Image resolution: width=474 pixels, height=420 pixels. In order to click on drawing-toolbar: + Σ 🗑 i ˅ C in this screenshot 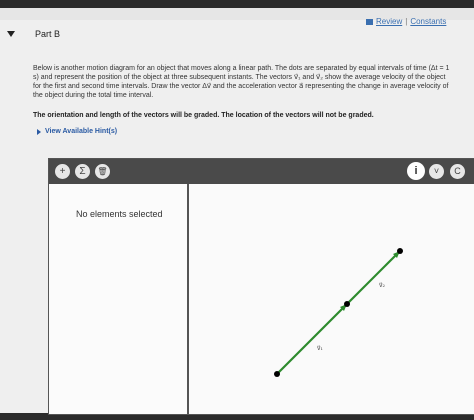, I will do `click(261, 171)`.